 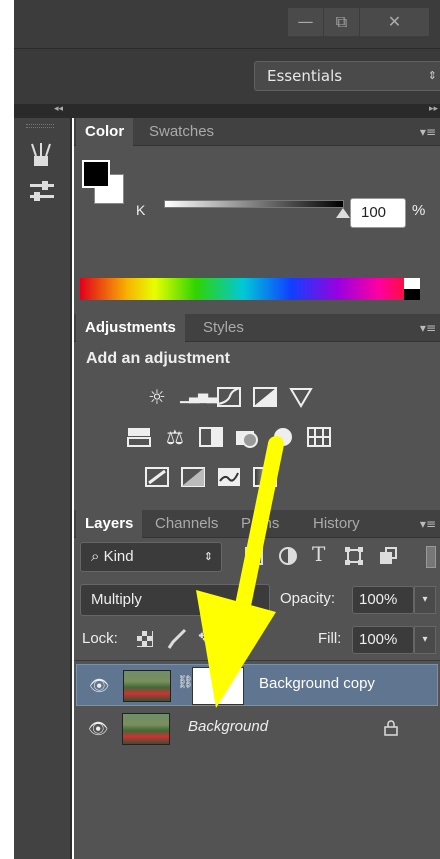 I want to click on layer-name: Background, so click(x=228, y=726).